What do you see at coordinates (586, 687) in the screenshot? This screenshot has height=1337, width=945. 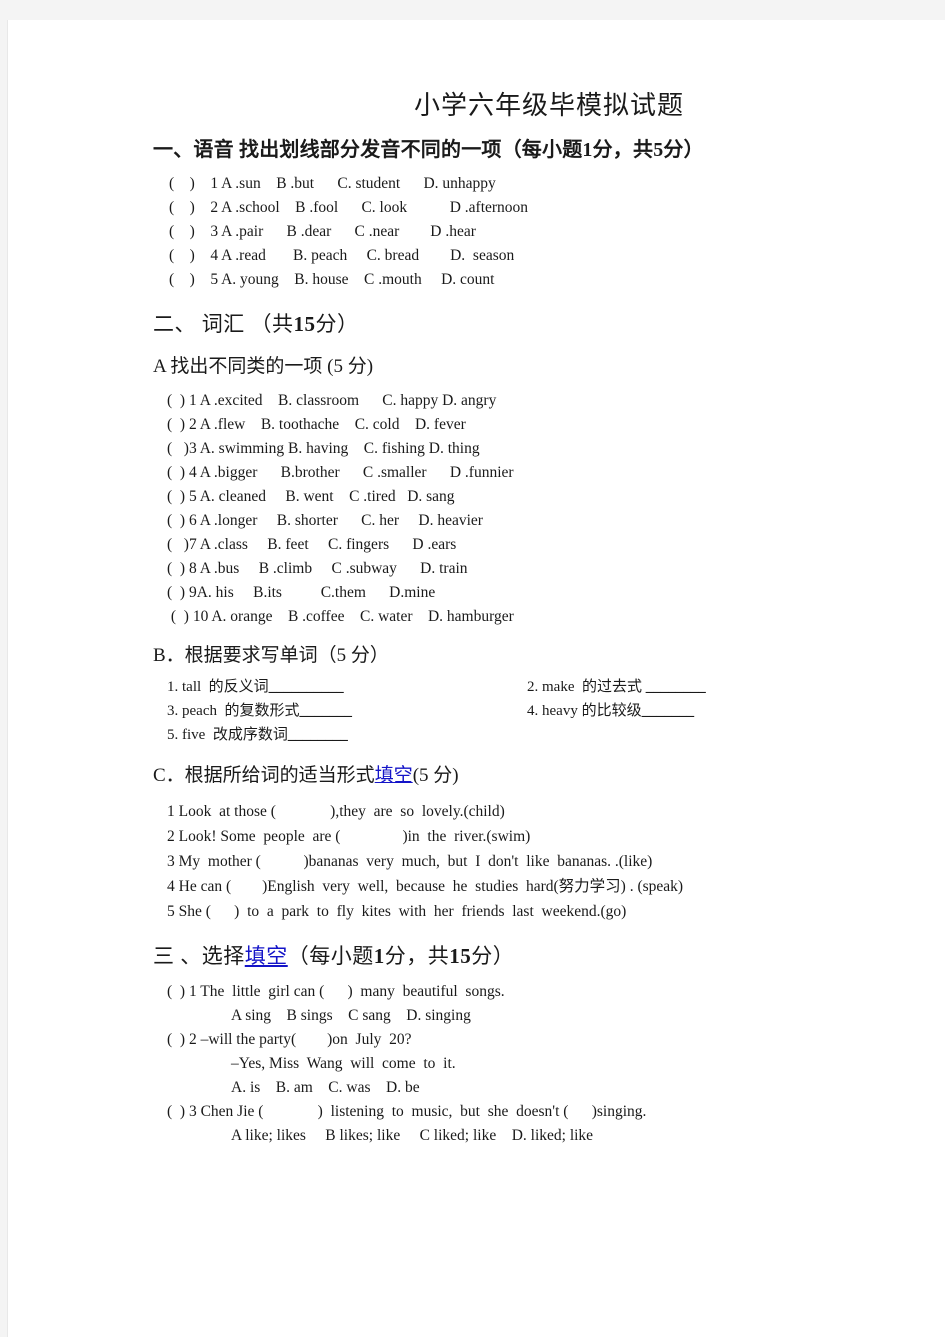 I see `word-form-prompt: 2. make 的过去式` at bounding box center [586, 687].